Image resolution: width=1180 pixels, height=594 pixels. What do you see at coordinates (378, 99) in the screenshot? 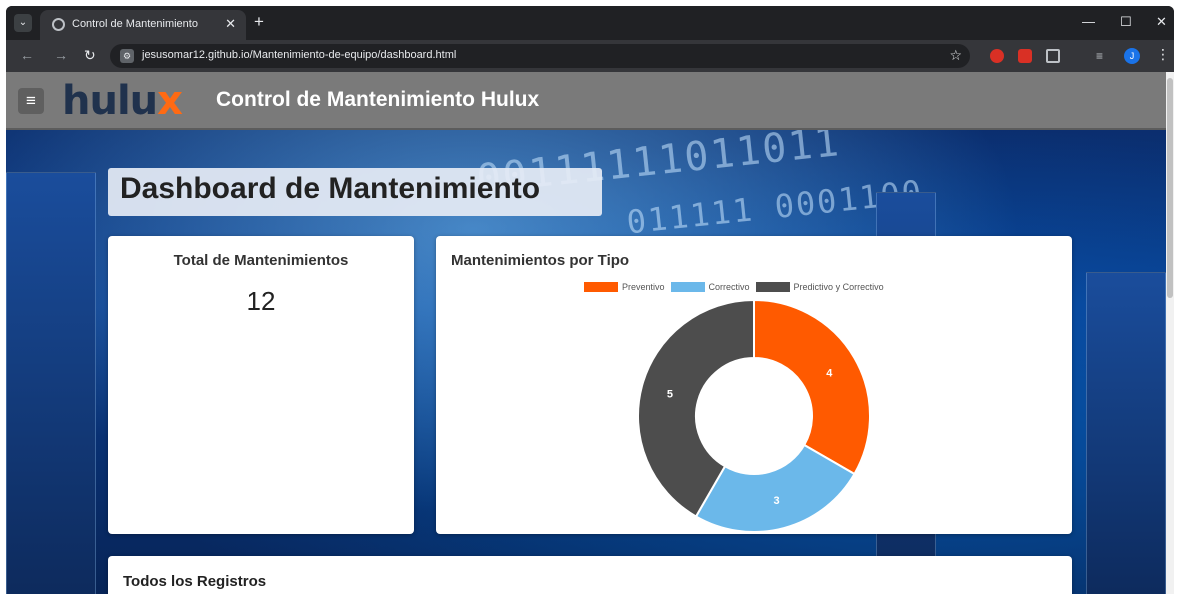
I see `app-title: Control de Mantenimiento Hulux` at bounding box center [378, 99].